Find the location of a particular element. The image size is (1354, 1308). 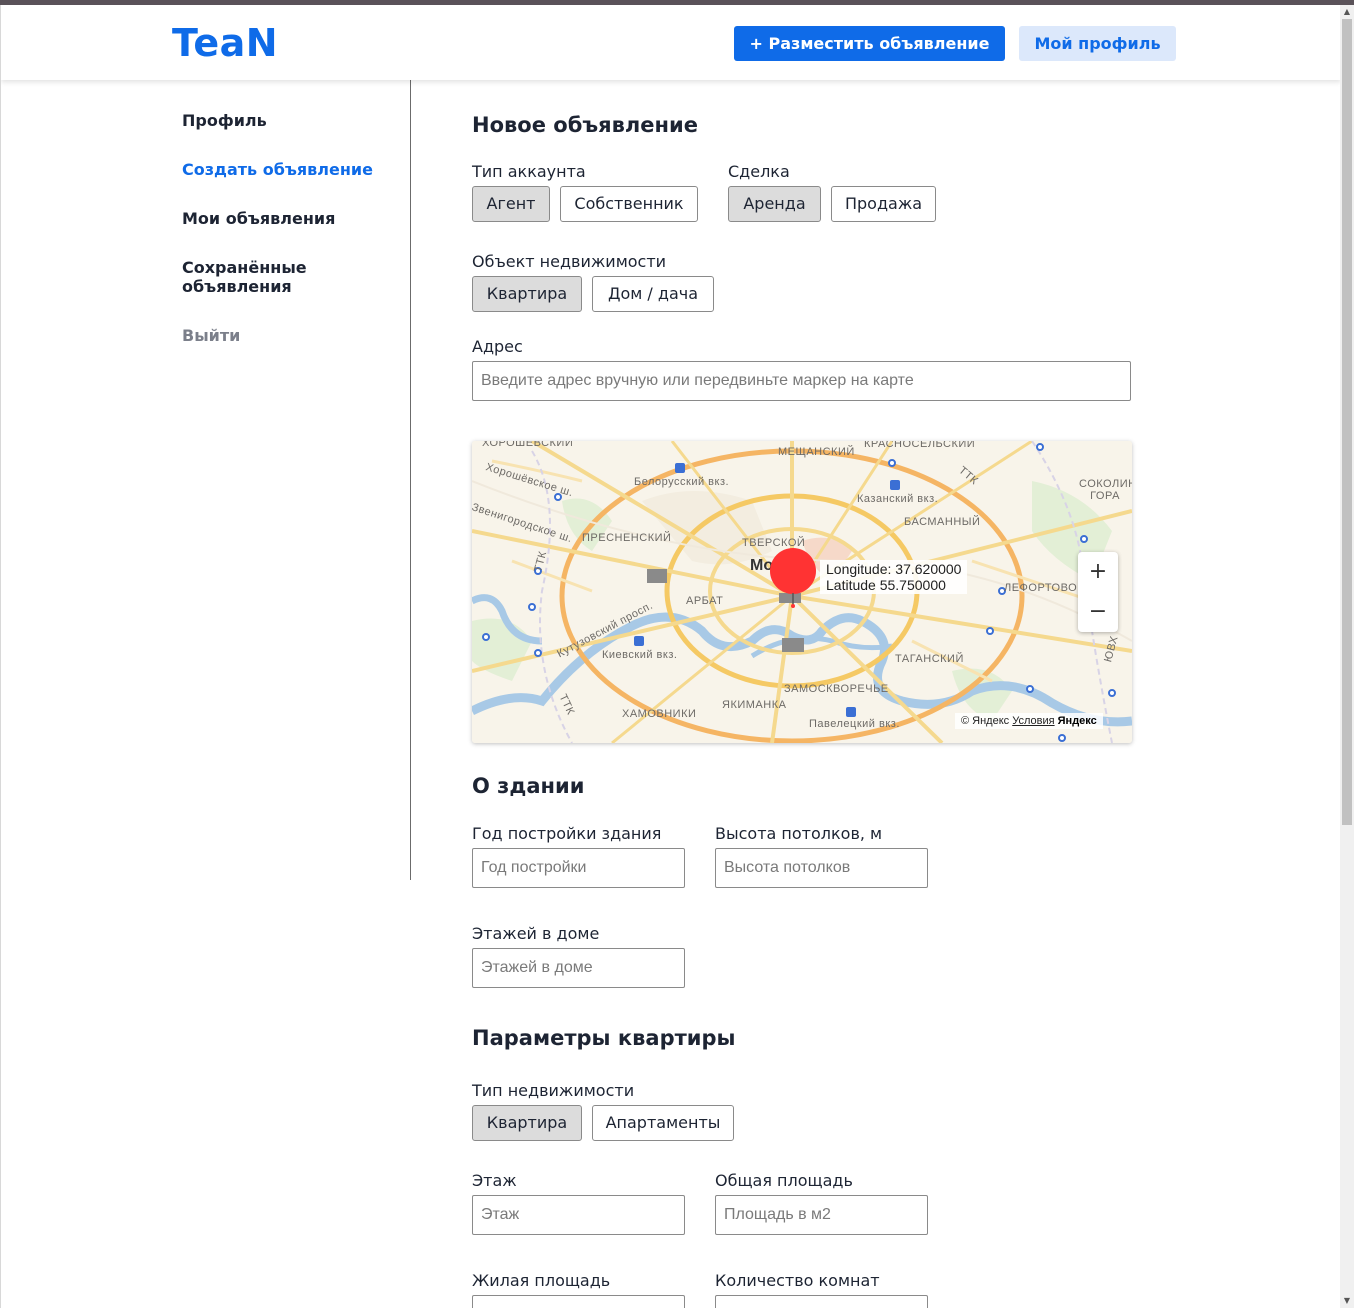

scroll-up-arrow-icon: ▲ is located at coordinates (1347, 12).